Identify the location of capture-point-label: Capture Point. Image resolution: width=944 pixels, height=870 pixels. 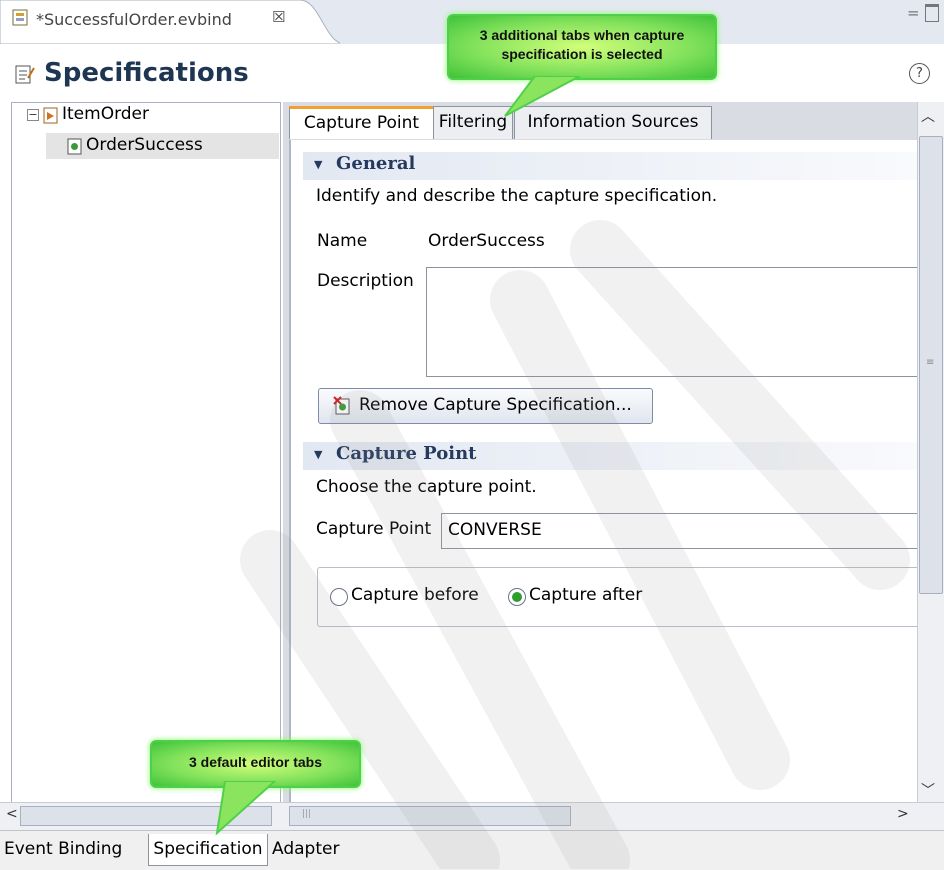
(374, 529).